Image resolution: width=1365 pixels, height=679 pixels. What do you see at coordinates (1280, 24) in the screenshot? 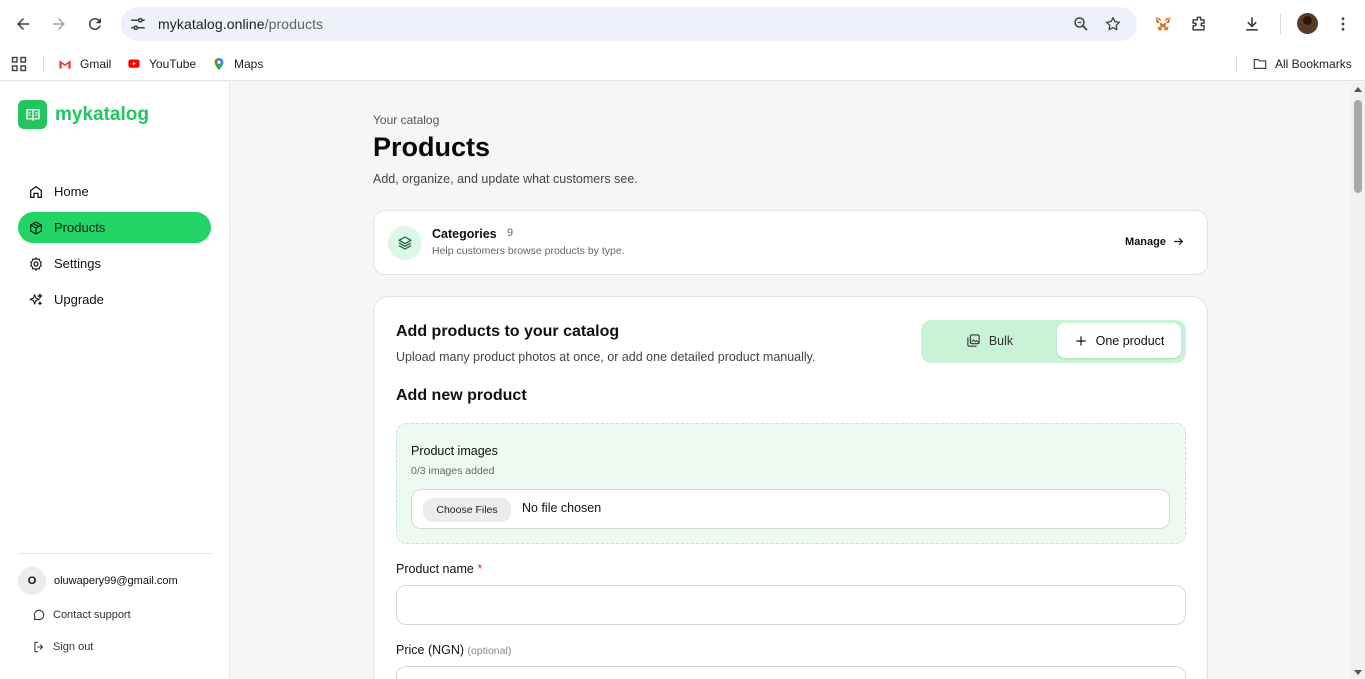
I see `toolbar-separator` at bounding box center [1280, 24].